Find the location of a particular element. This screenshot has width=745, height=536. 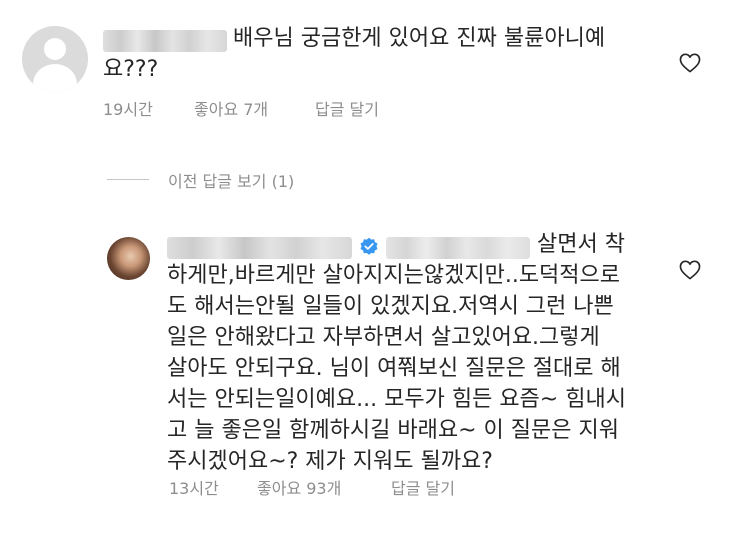

reply-text-line: 도 해서는안될 일들이 있겠지요.저역시 그런 나쁜 is located at coordinates (390, 306).